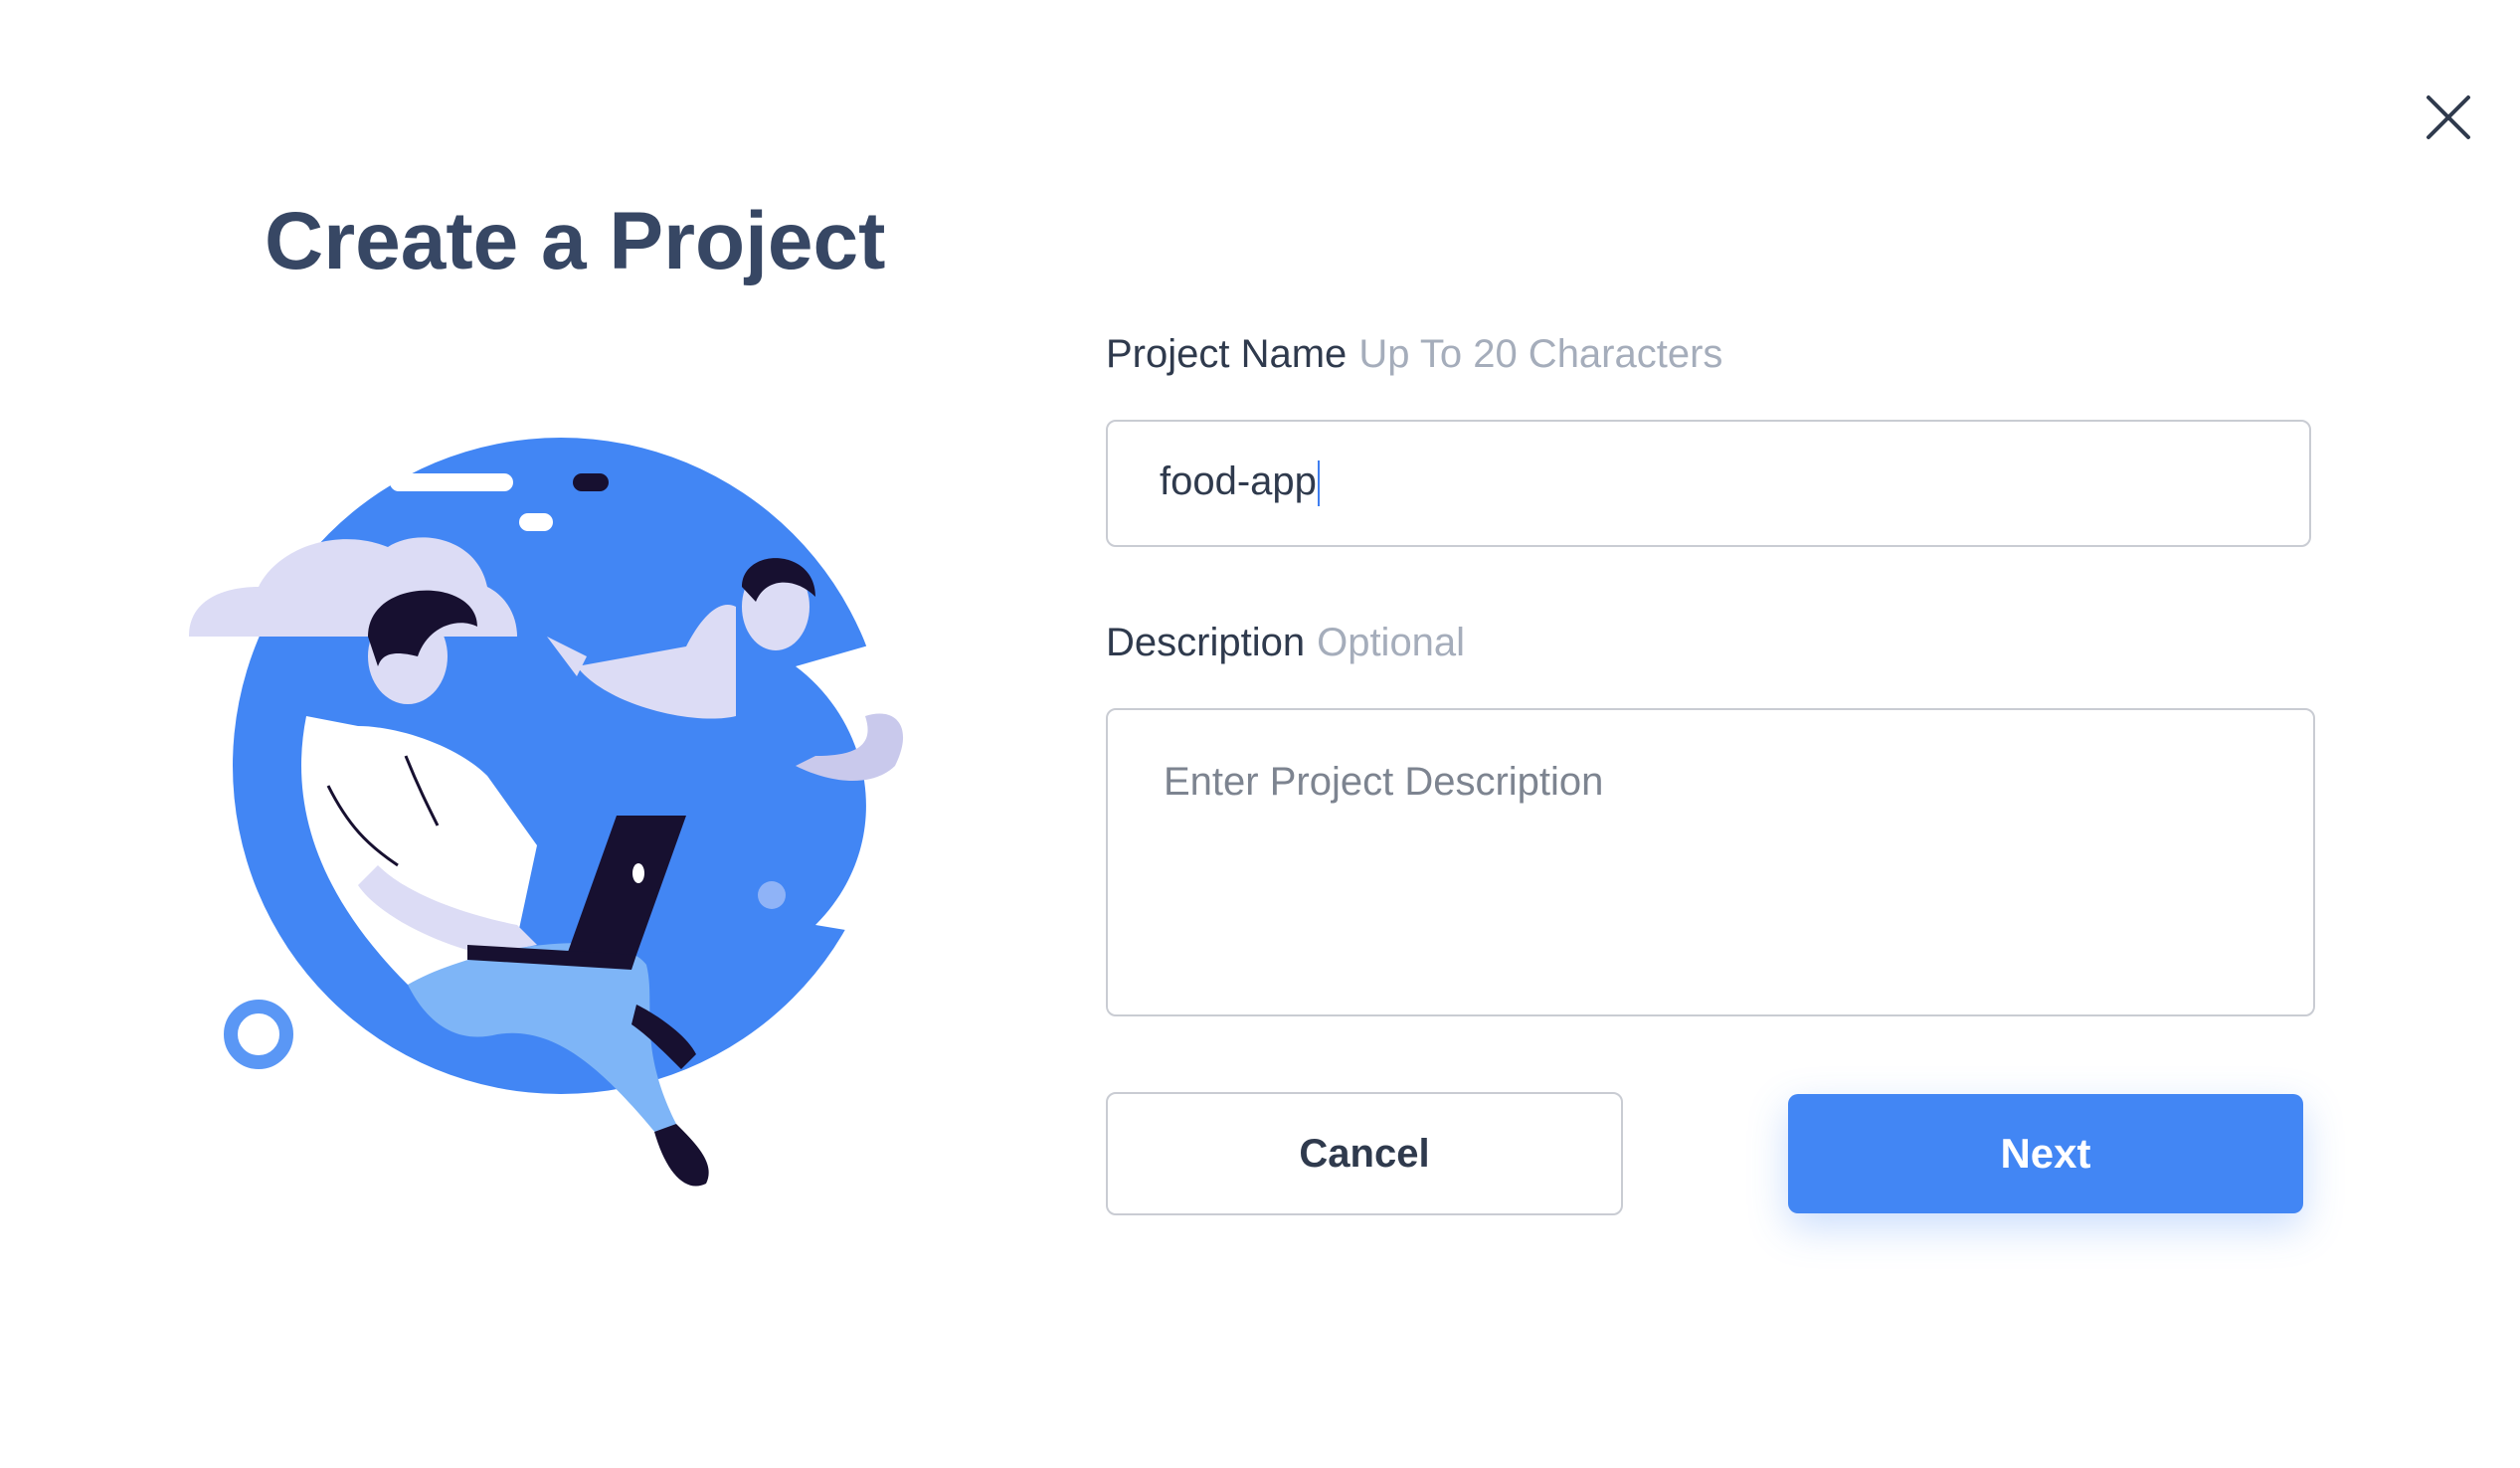 This screenshot has height=1468, width=2520. I want to click on description-hint: Optional, so click(1391, 642).